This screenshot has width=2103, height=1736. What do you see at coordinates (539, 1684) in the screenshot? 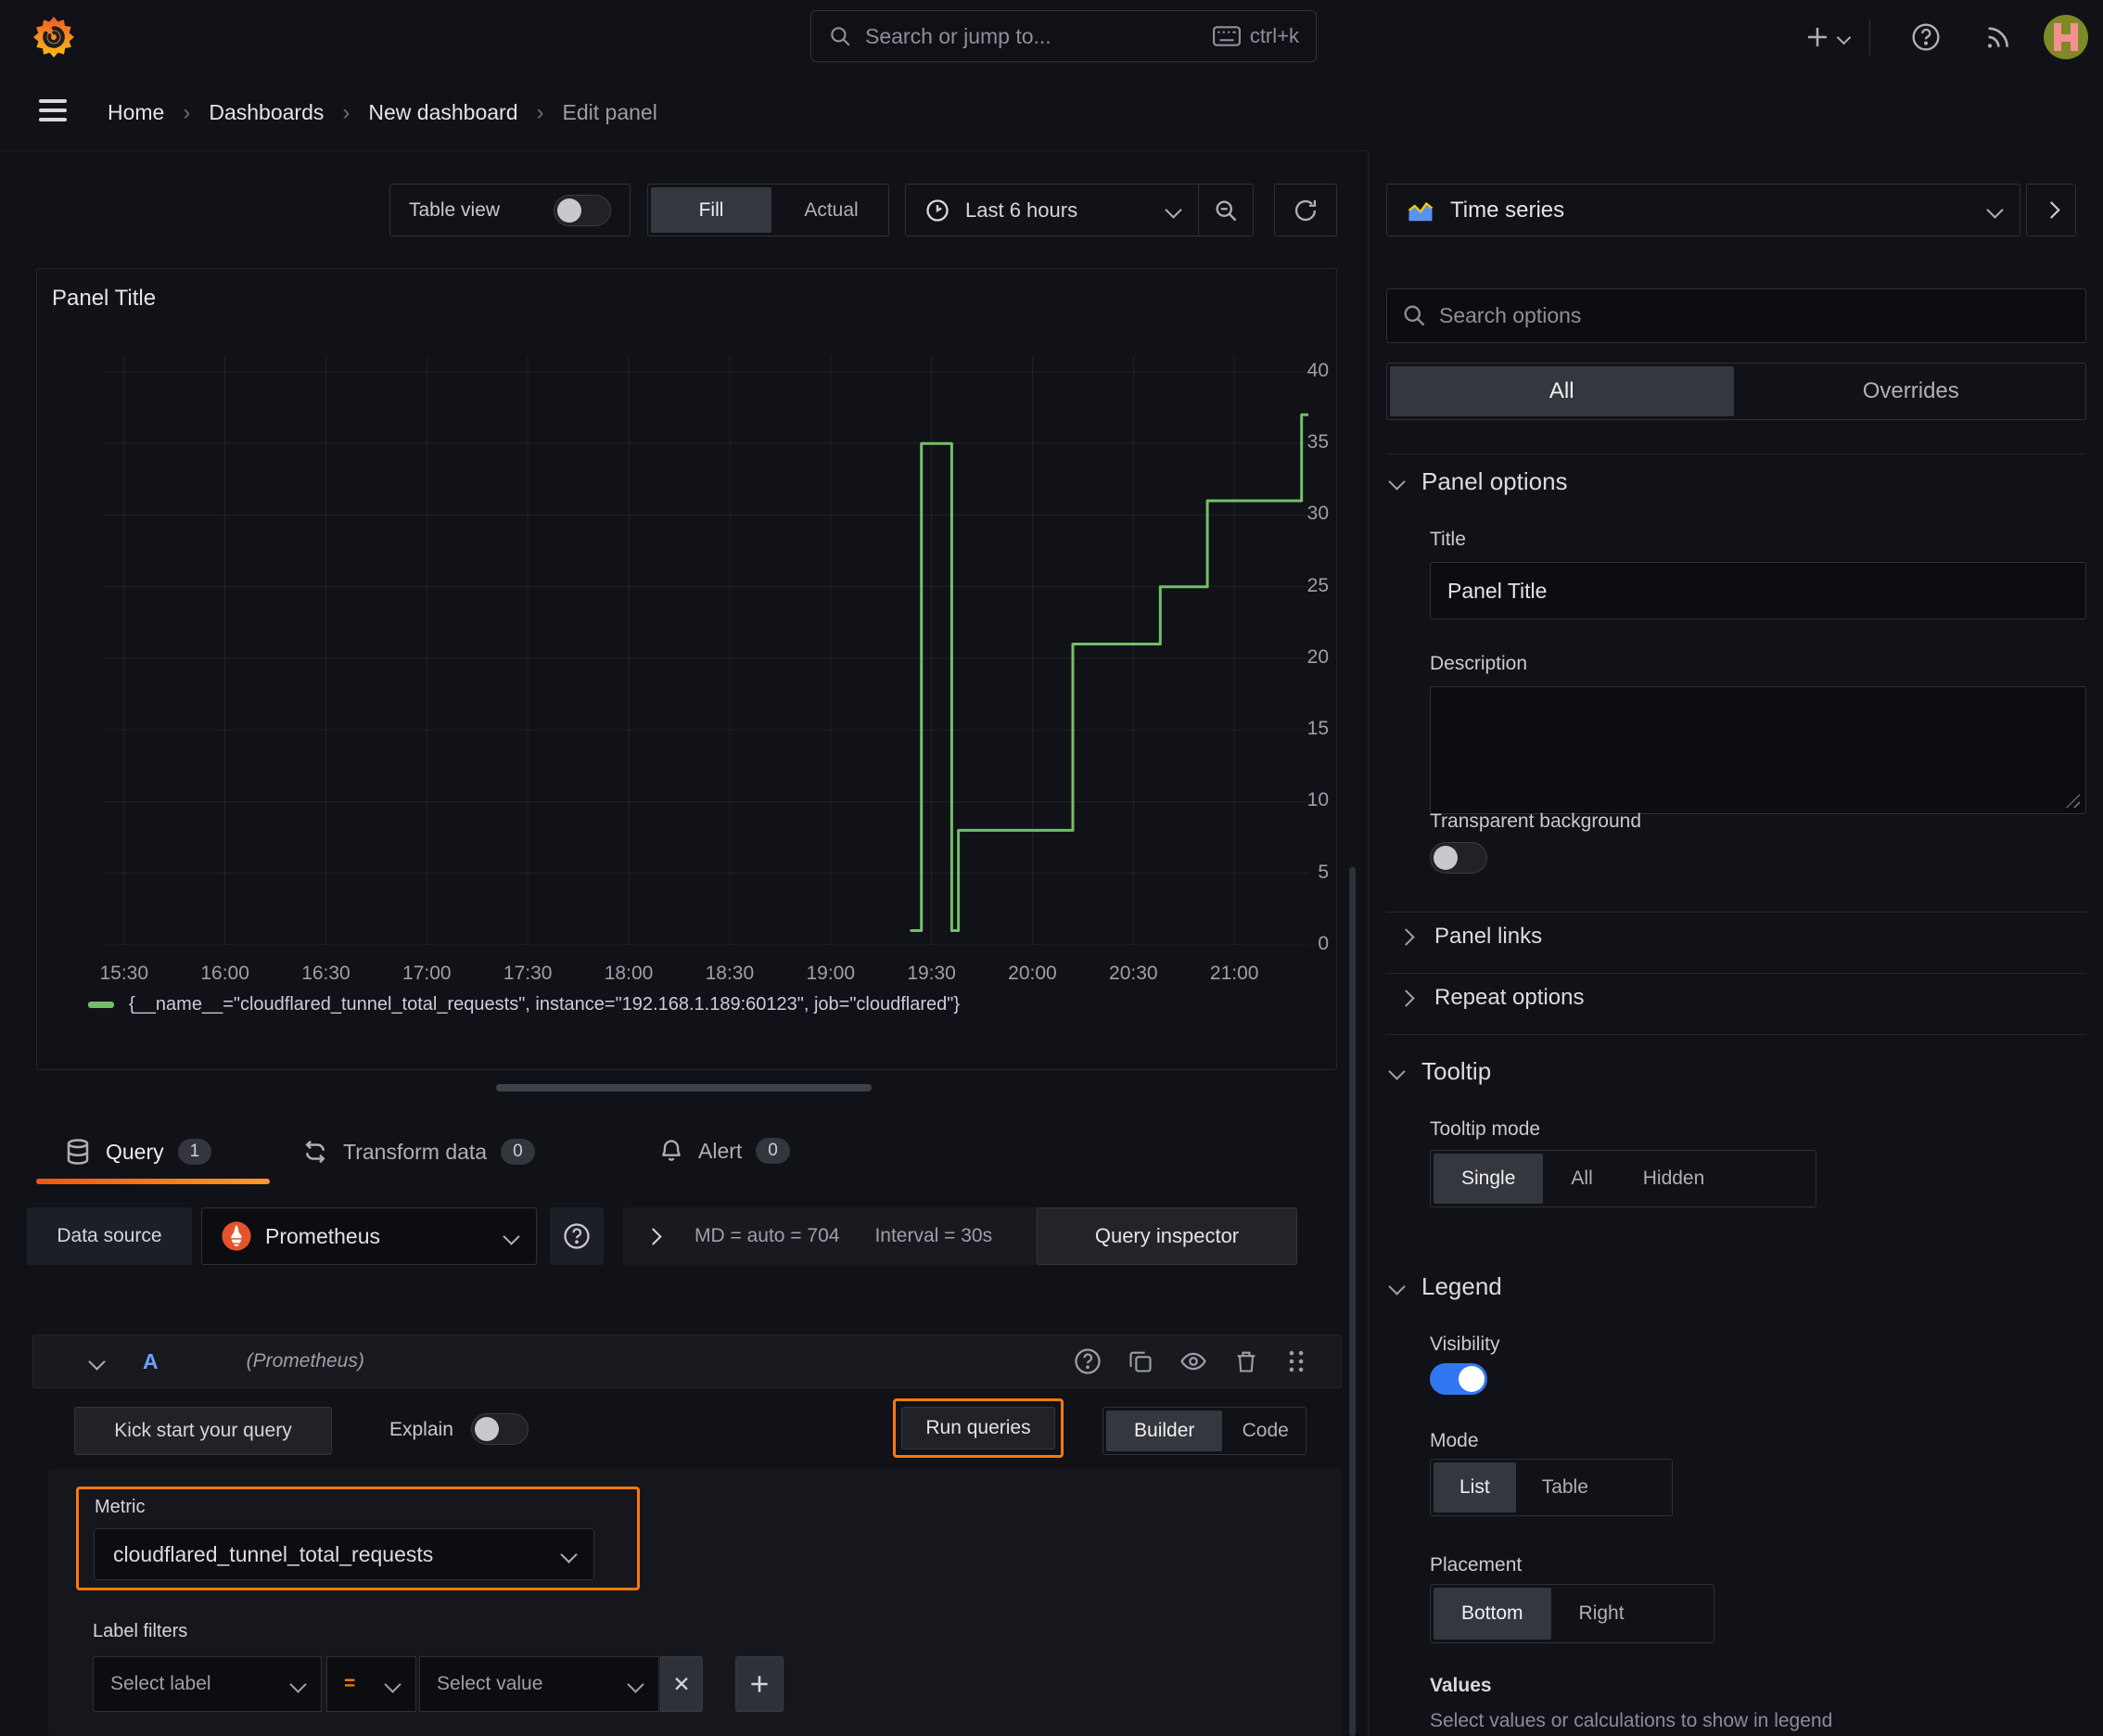
I see `select-value-dropdown: Select value` at bounding box center [539, 1684].